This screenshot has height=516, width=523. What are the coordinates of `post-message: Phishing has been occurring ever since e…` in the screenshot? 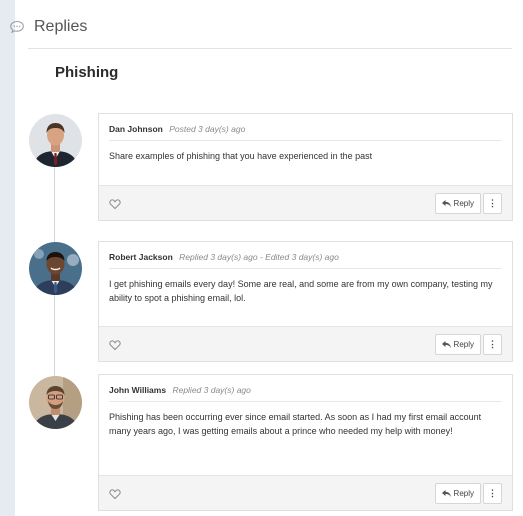 It's located at (295, 424).